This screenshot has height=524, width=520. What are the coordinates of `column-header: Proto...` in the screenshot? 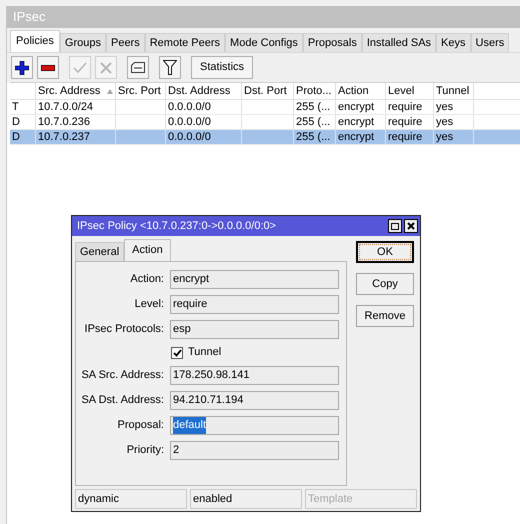 It's located at (315, 91).